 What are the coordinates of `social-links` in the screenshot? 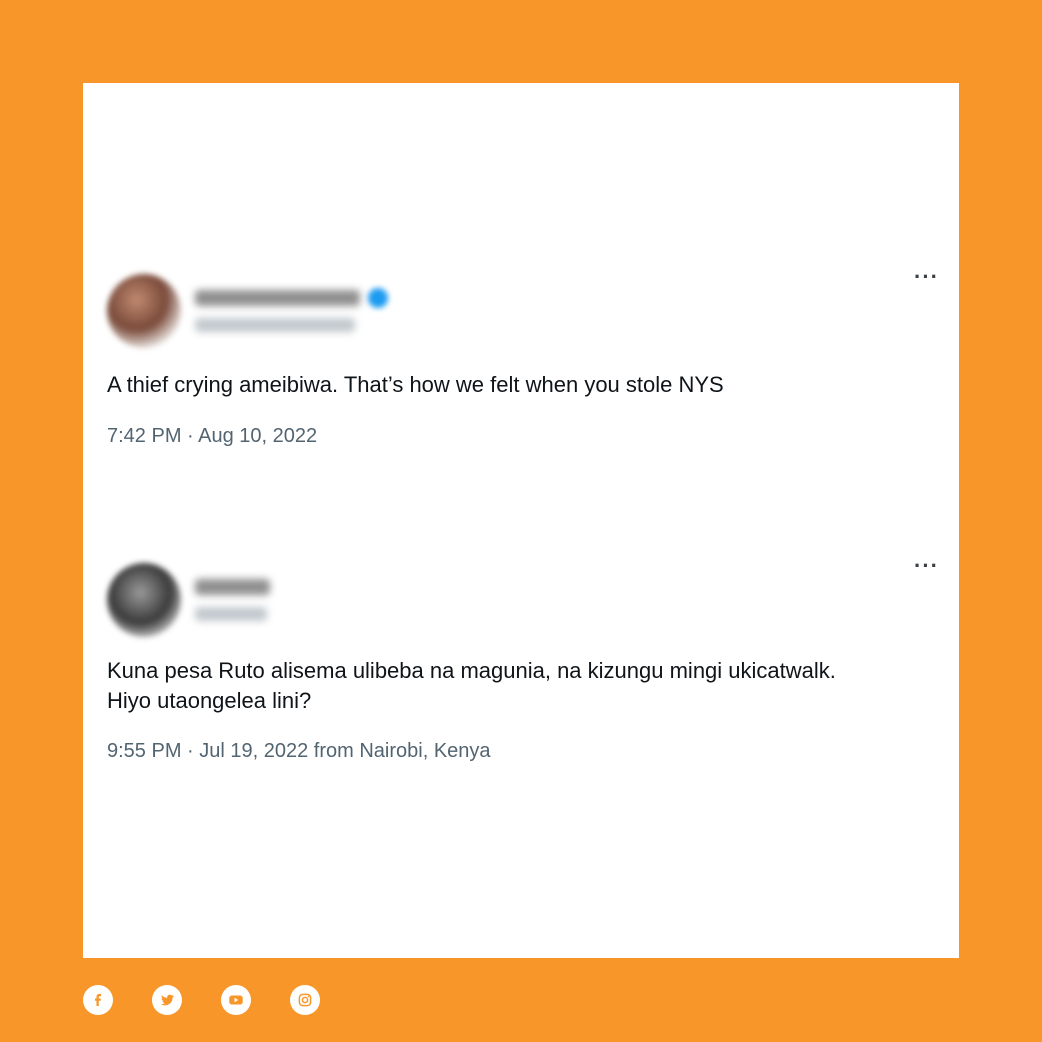 It's located at (201, 1000).